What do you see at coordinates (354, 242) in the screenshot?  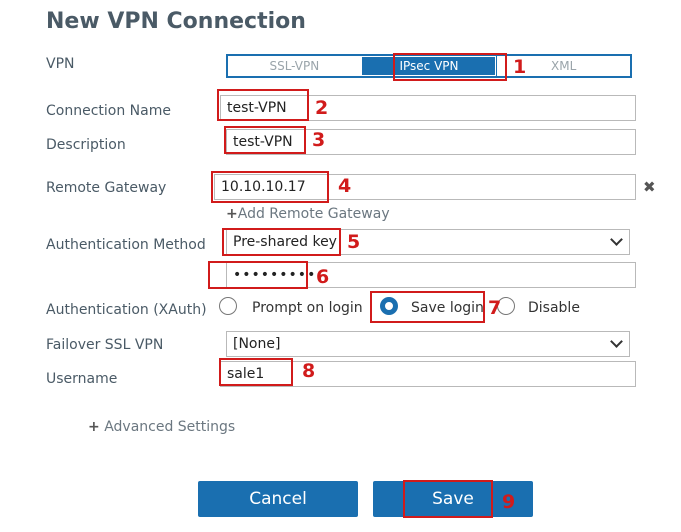 I see `step-number-5: 5` at bounding box center [354, 242].